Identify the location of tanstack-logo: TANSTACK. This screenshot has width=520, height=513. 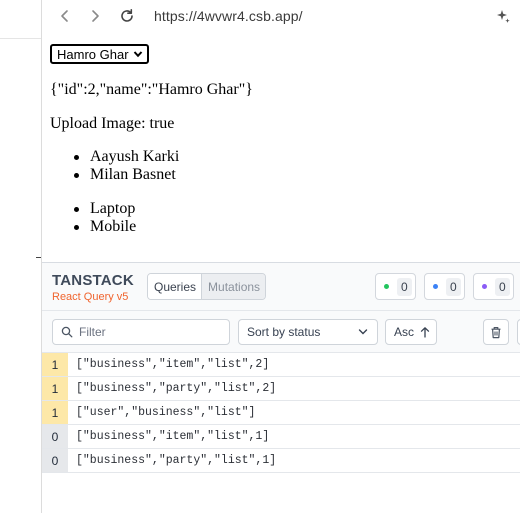
(93, 280).